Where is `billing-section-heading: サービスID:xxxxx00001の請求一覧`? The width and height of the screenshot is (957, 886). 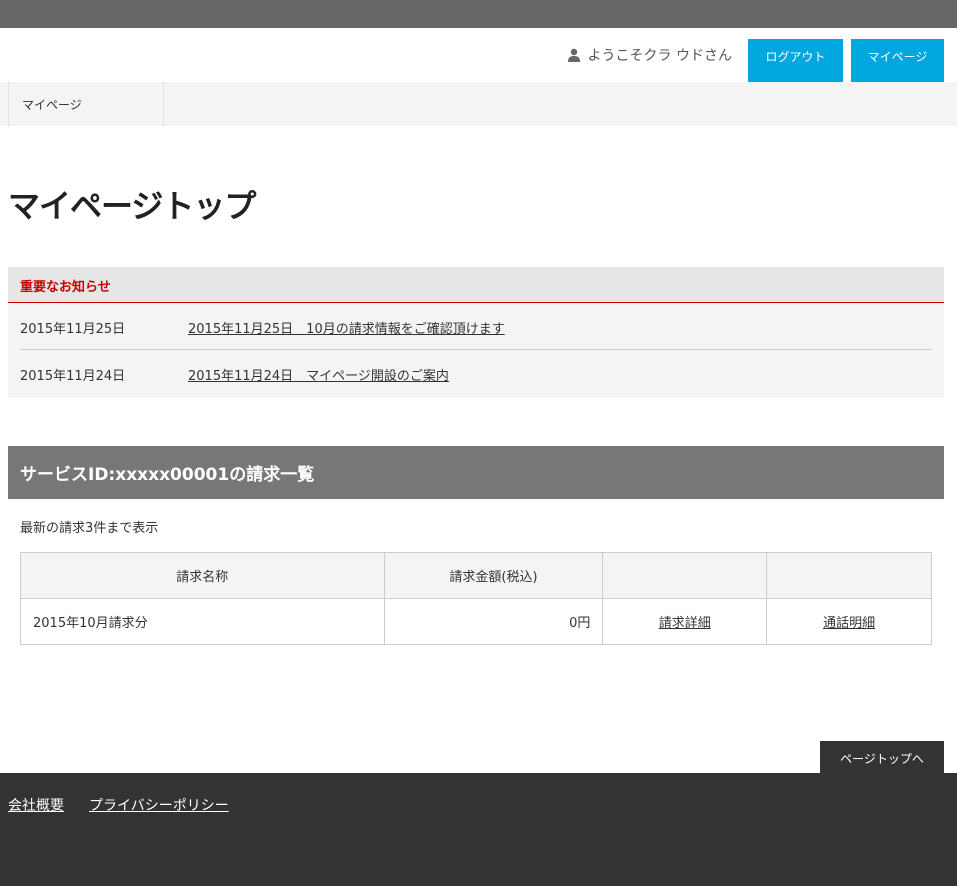
billing-section-heading: サービスID:xxxxx00001の請求一覧 is located at coordinates (476, 472).